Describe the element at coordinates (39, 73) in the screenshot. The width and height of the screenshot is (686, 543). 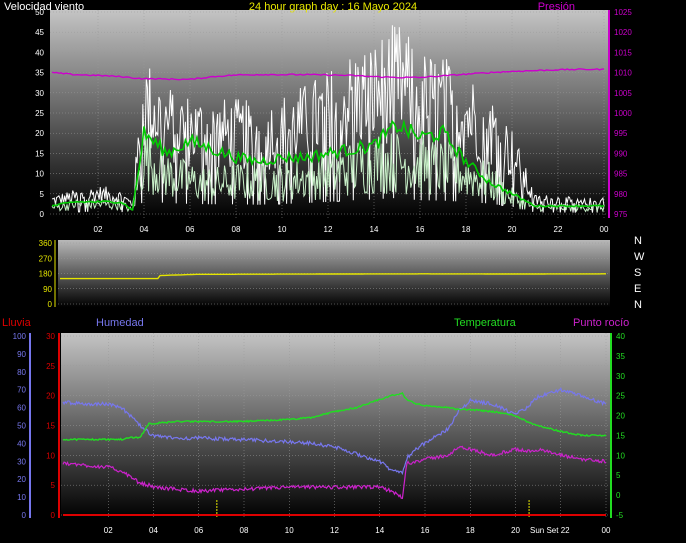
I see `wind-y-tick-label: 35` at that location.